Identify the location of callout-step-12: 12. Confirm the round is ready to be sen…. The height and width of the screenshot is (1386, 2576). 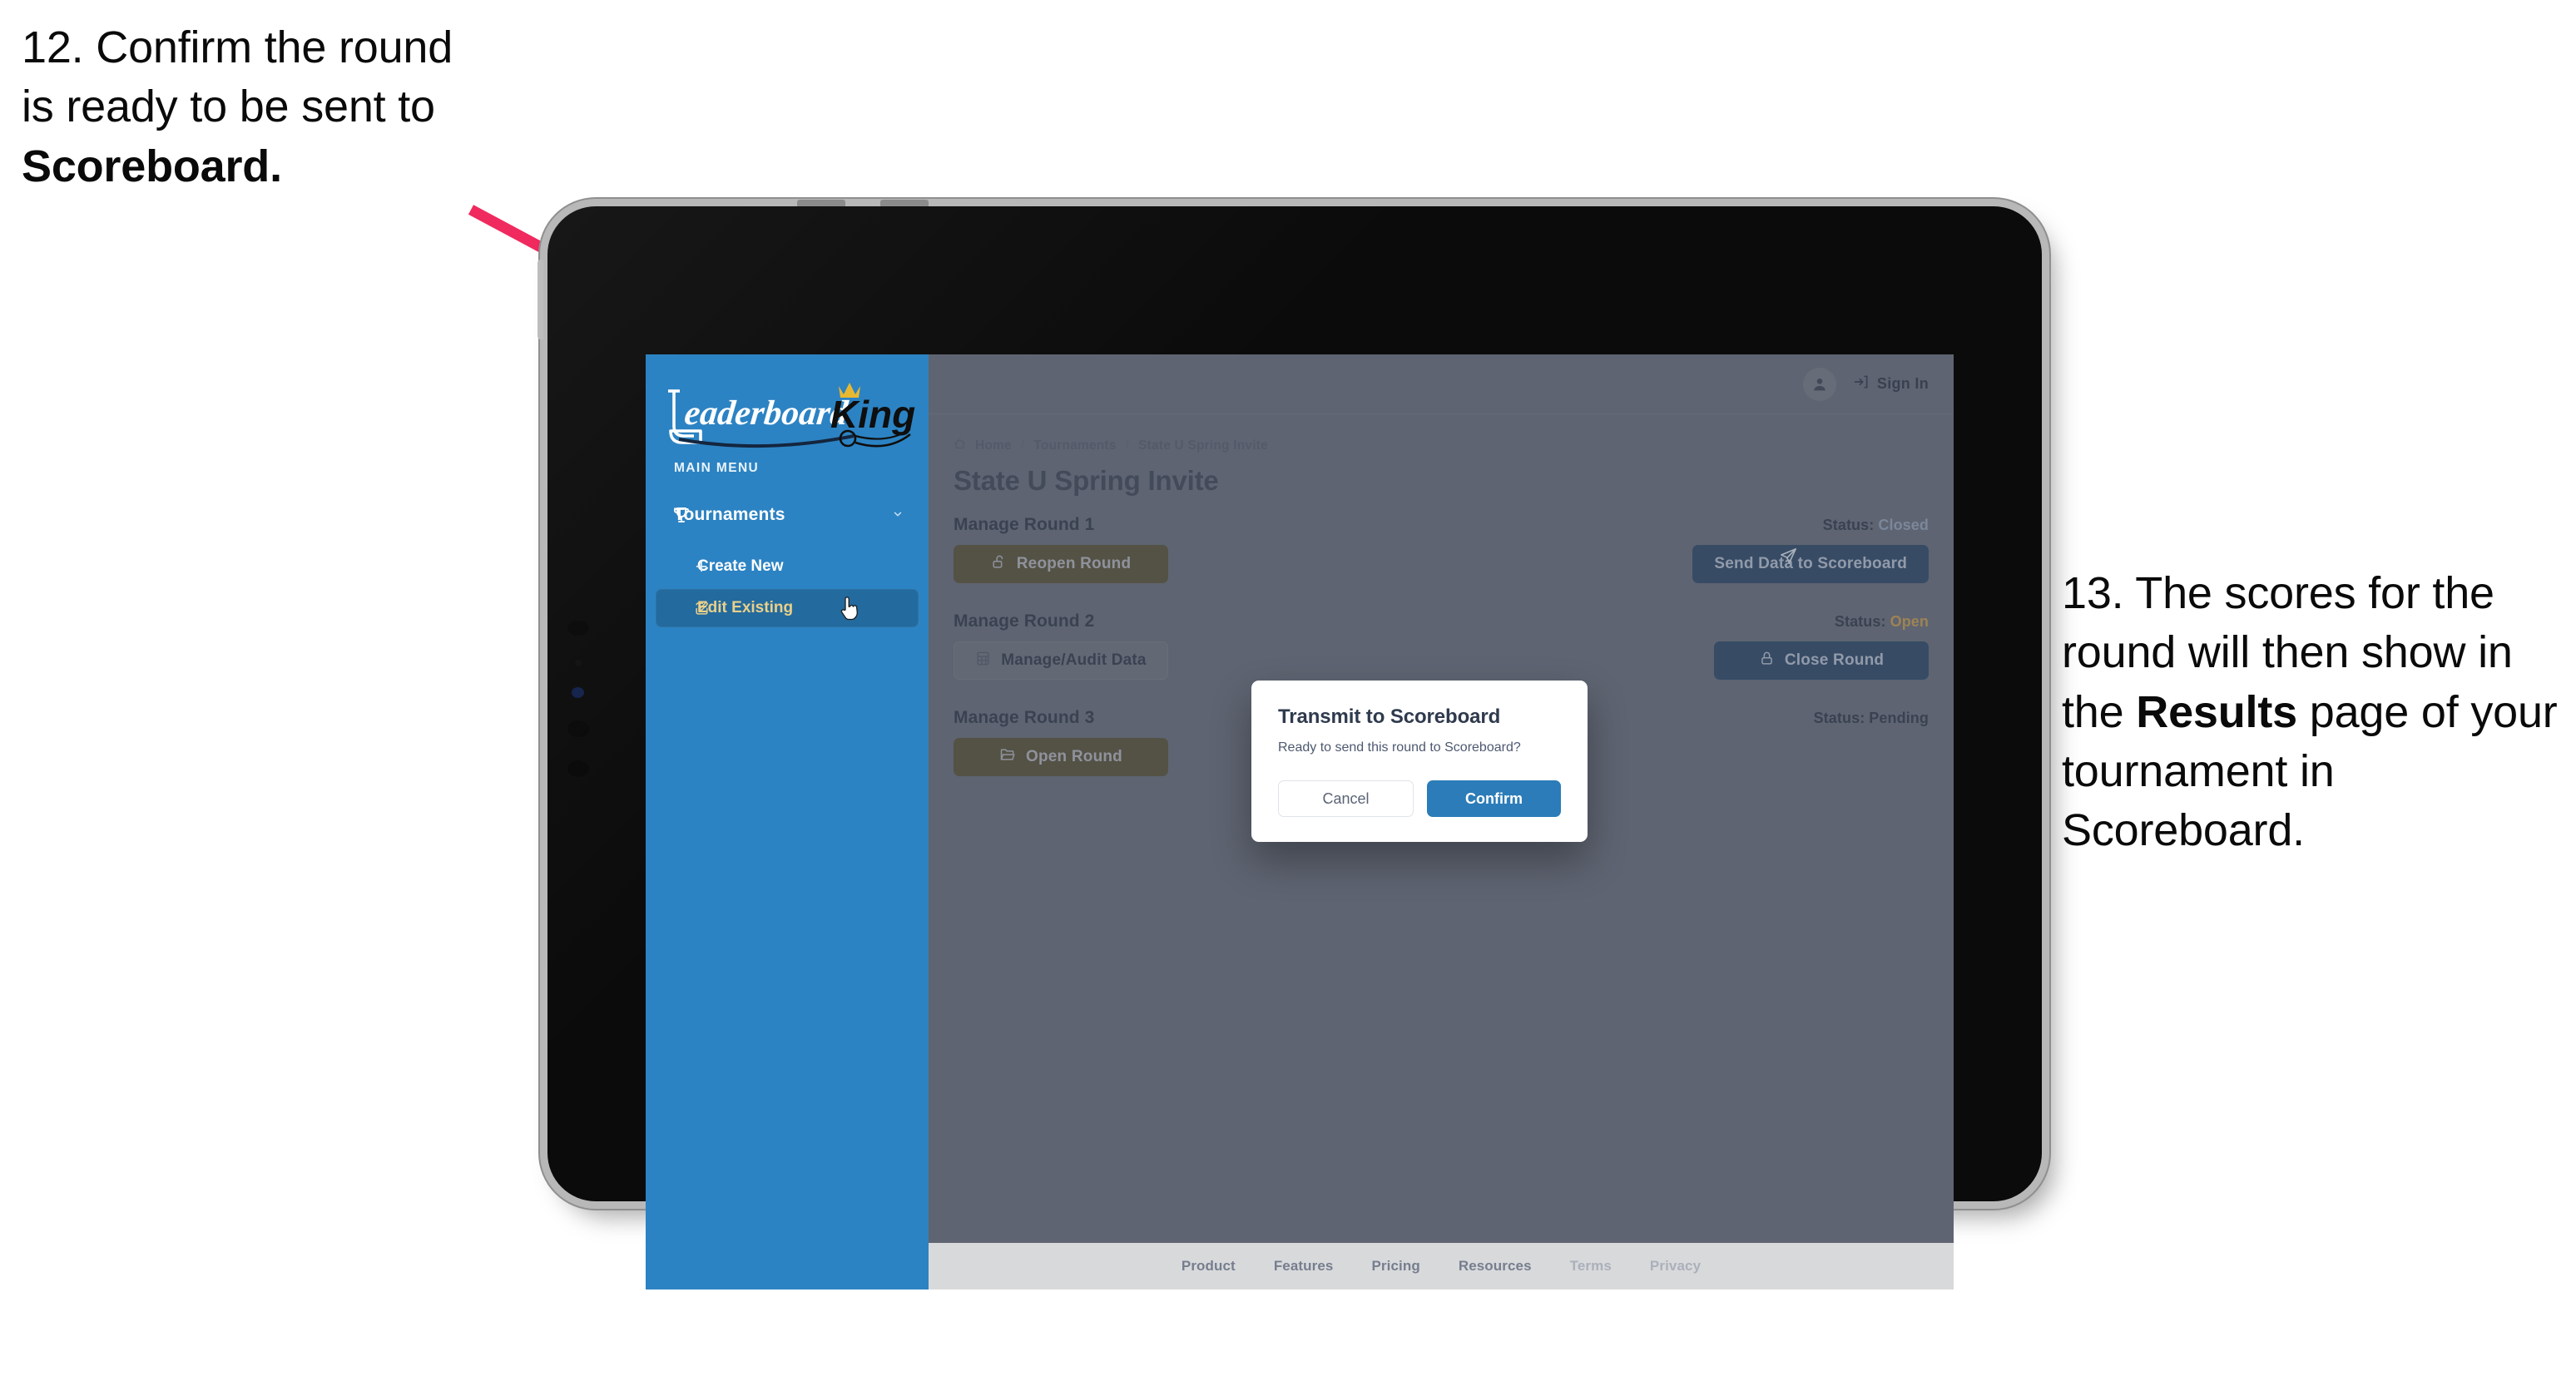
(338, 107).